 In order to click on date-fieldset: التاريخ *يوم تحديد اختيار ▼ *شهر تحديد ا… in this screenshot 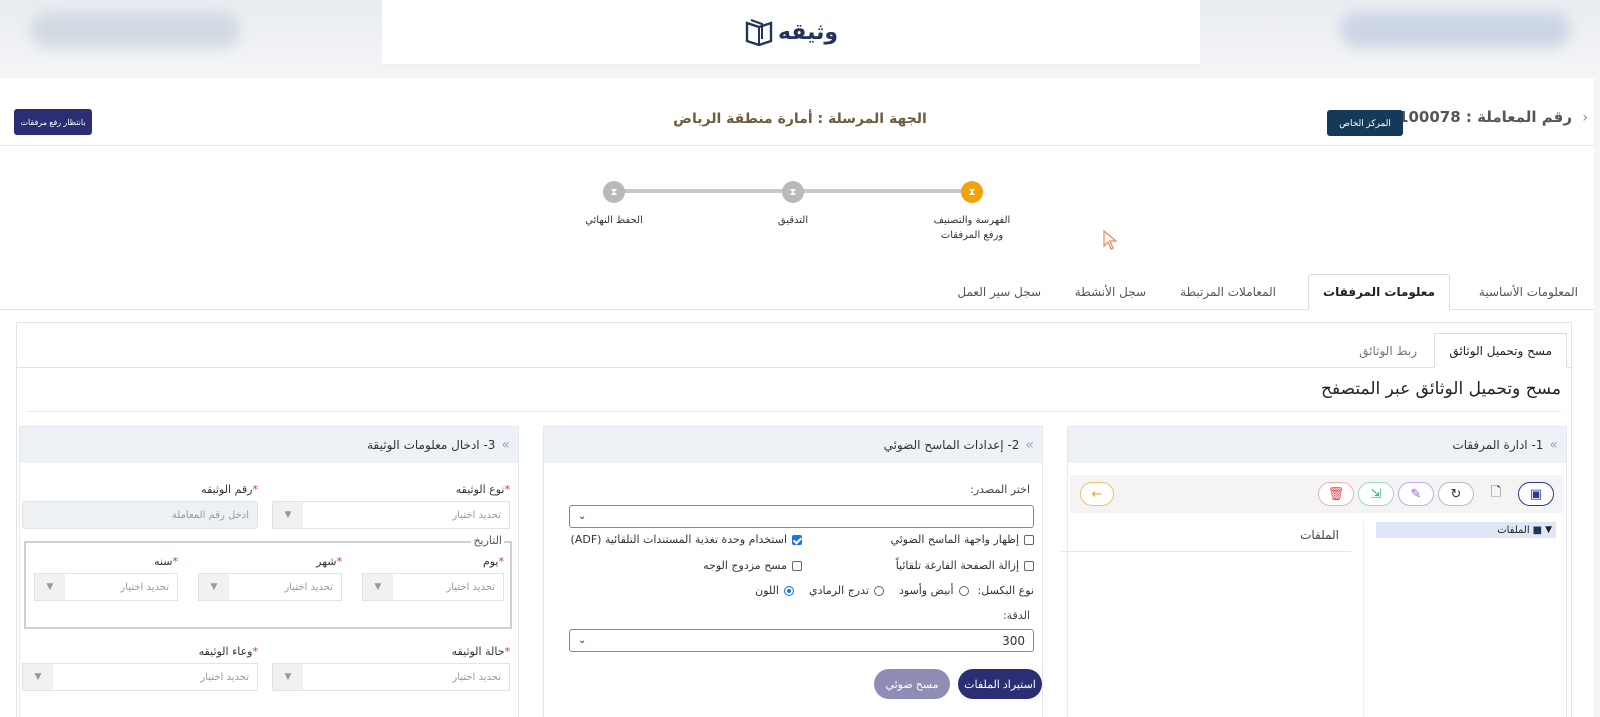, I will do `click(268, 581)`.